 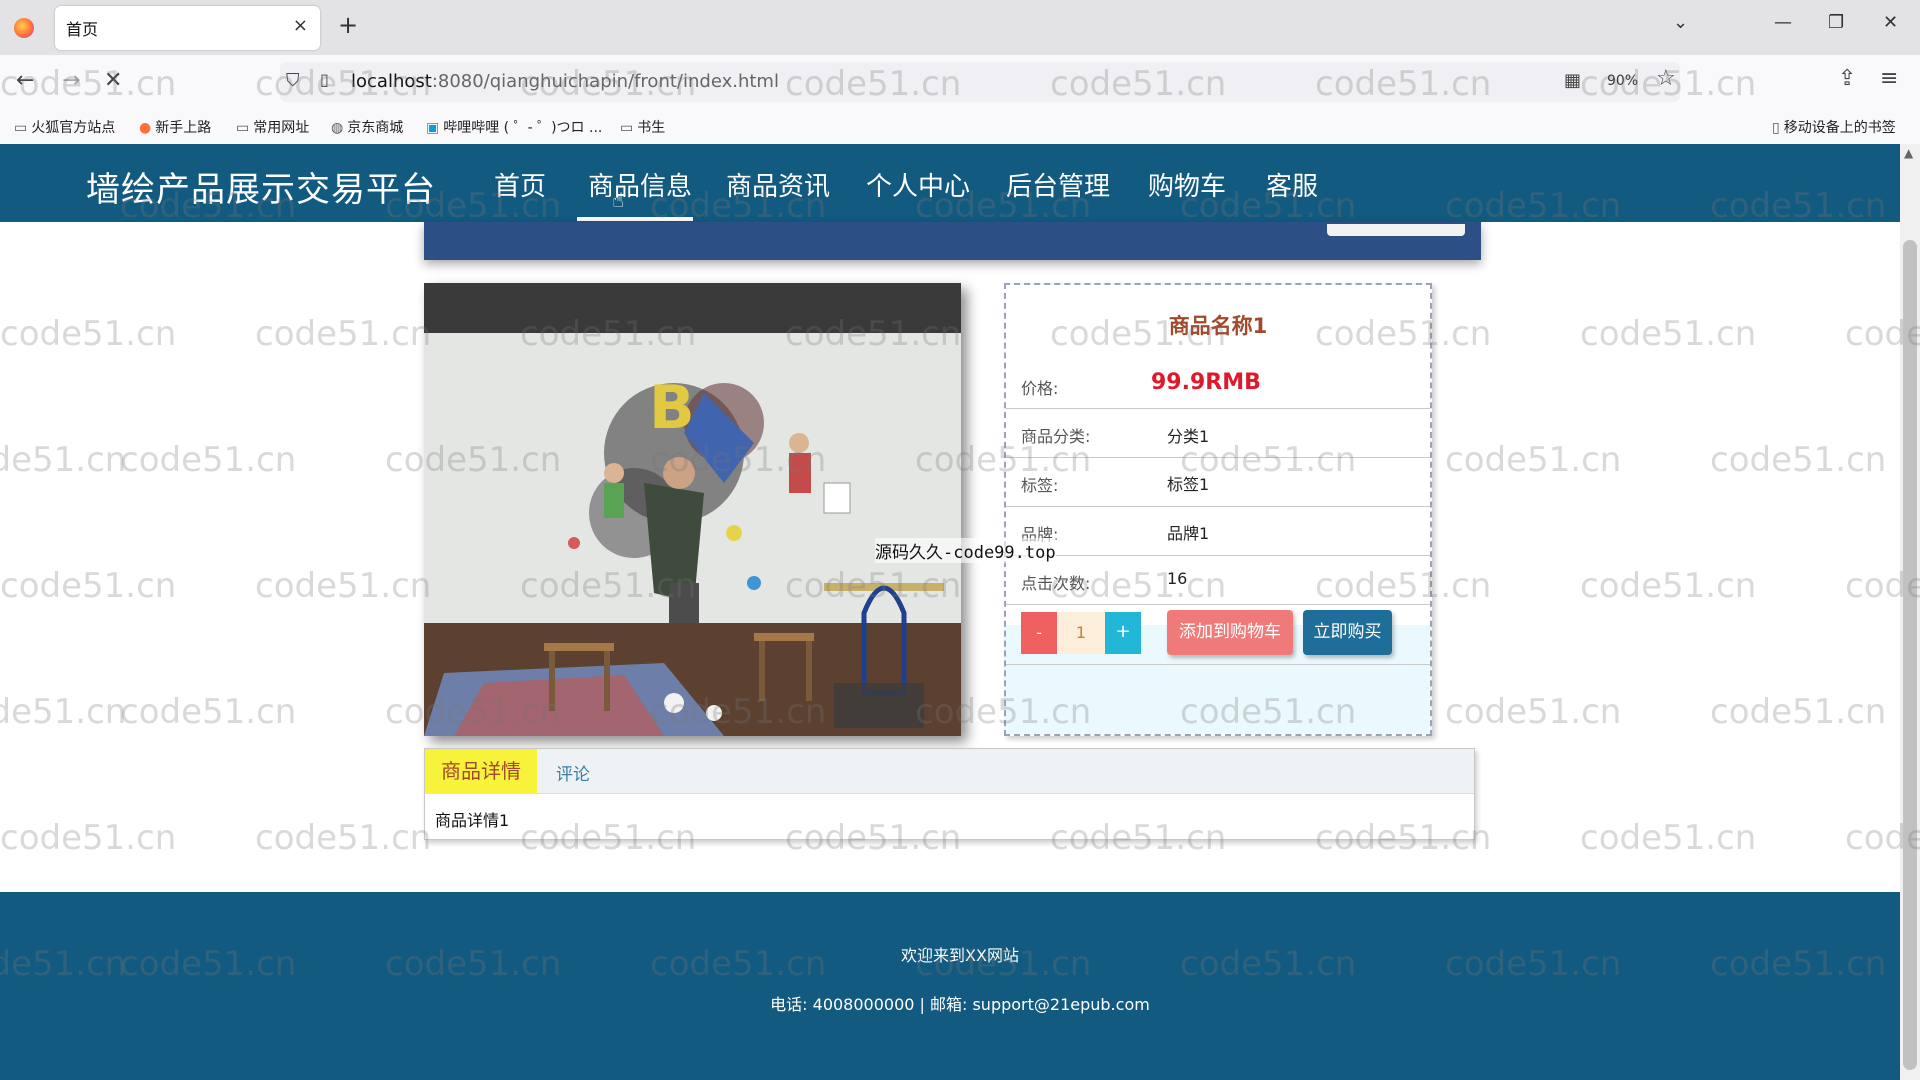 I want to click on close-window-icon: ✕, so click(x=1890, y=22).